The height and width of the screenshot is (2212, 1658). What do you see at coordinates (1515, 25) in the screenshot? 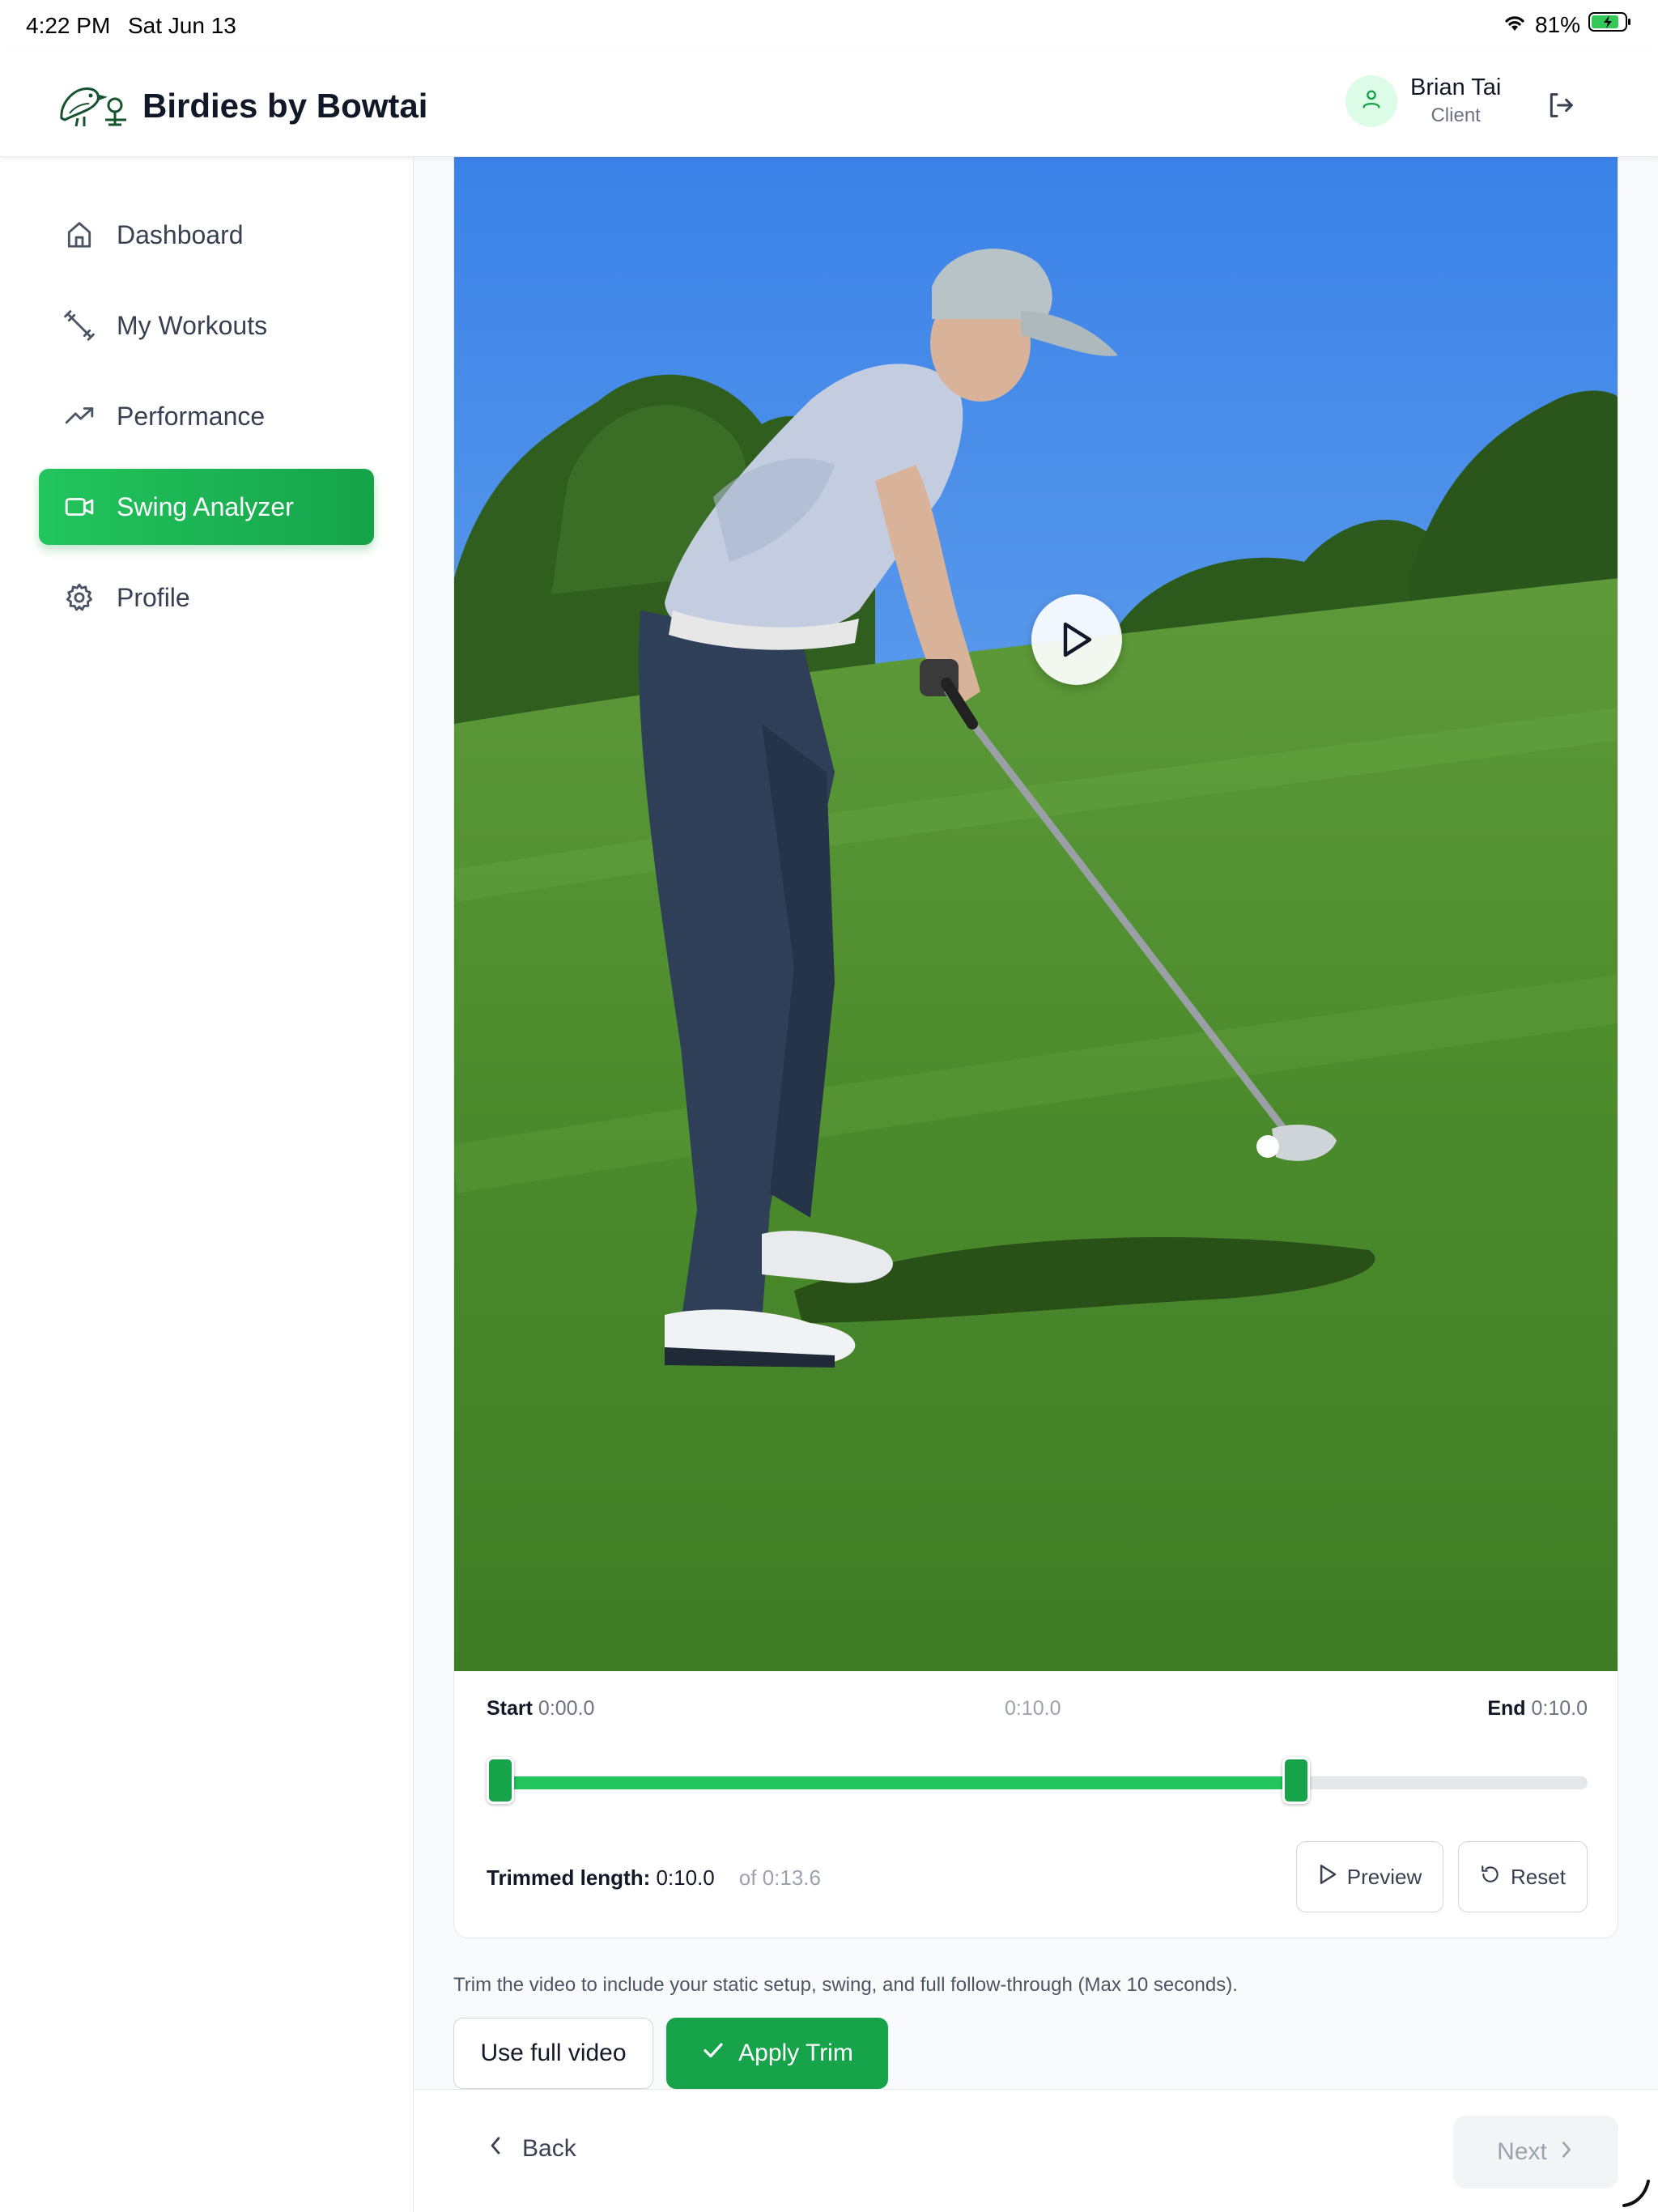
I see `wifi-icon` at bounding box center [1515, 25].